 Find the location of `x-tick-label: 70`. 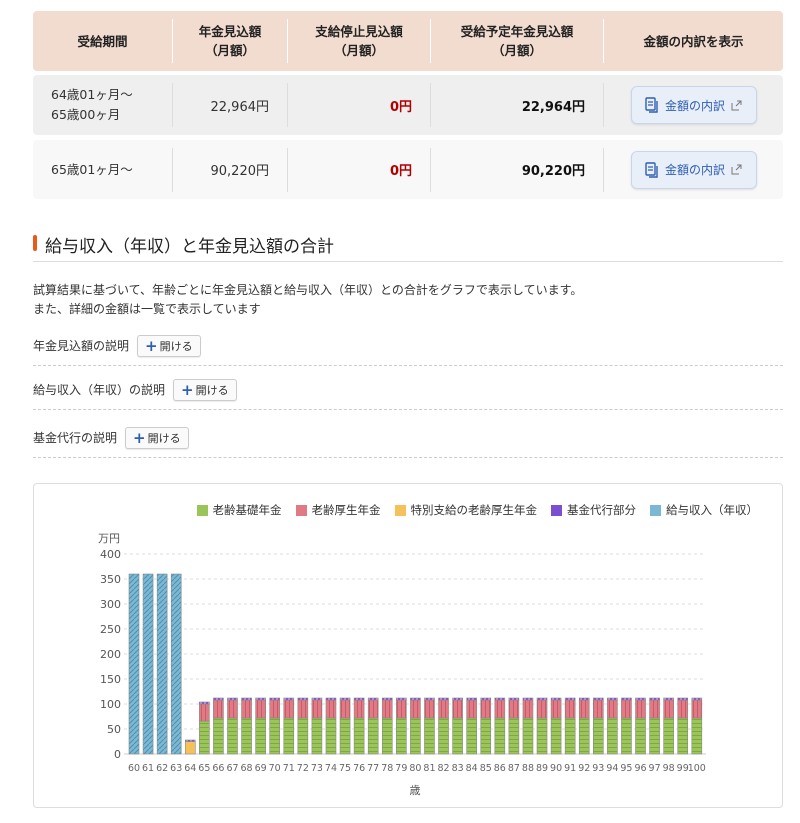

x-tick-label: 70 is located at coordinates (275, 768).